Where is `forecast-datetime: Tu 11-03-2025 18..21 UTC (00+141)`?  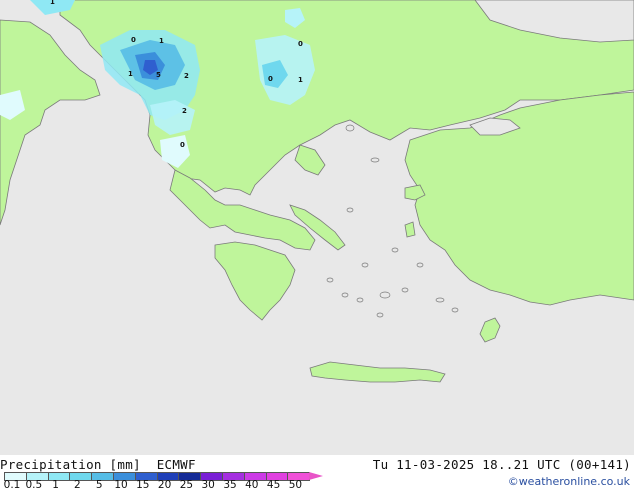 forecast-datetime: Tu 11-03-2025 18..21 UTC (00+141) is located at coordinates (501, 464).